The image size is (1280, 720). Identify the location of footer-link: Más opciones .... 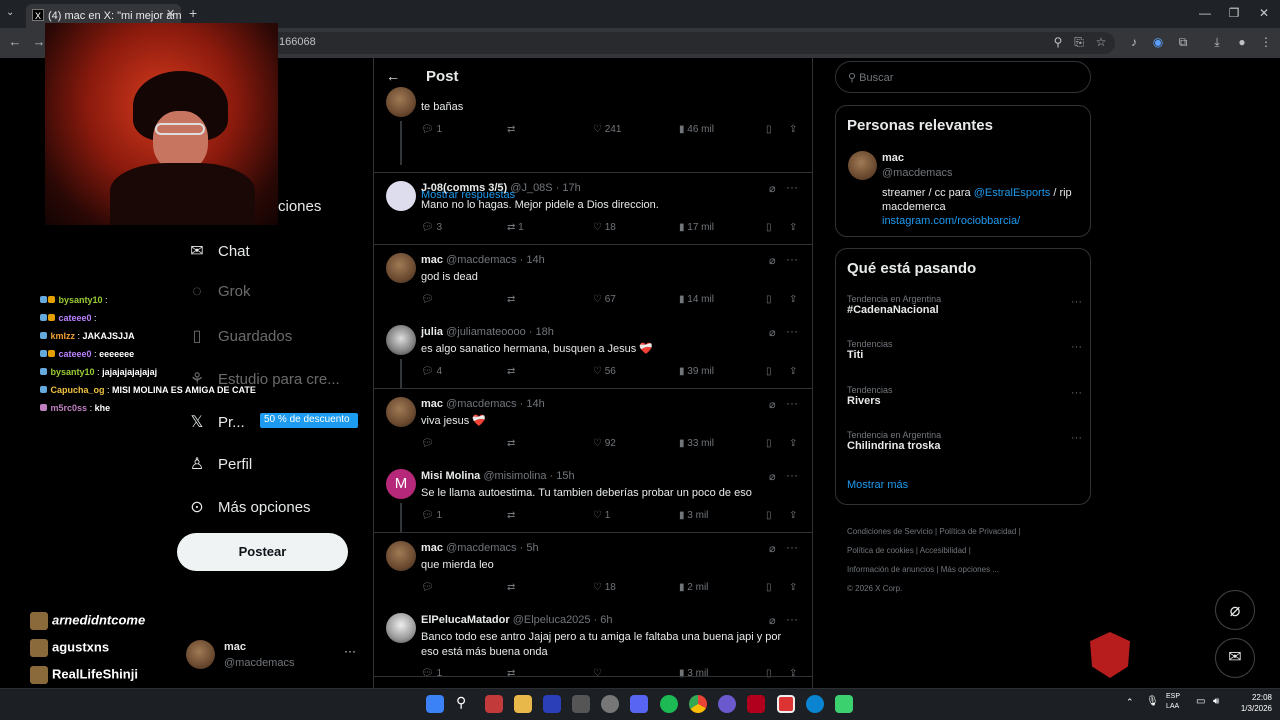
(970, 569).